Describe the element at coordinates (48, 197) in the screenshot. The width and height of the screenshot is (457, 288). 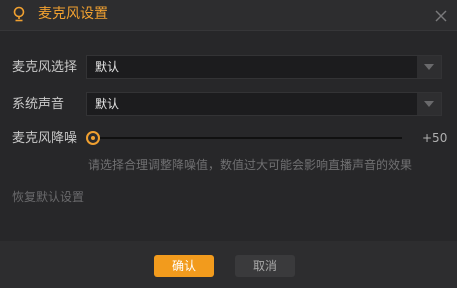
I see `restore-default-link: 恢复默认设置` at that location.